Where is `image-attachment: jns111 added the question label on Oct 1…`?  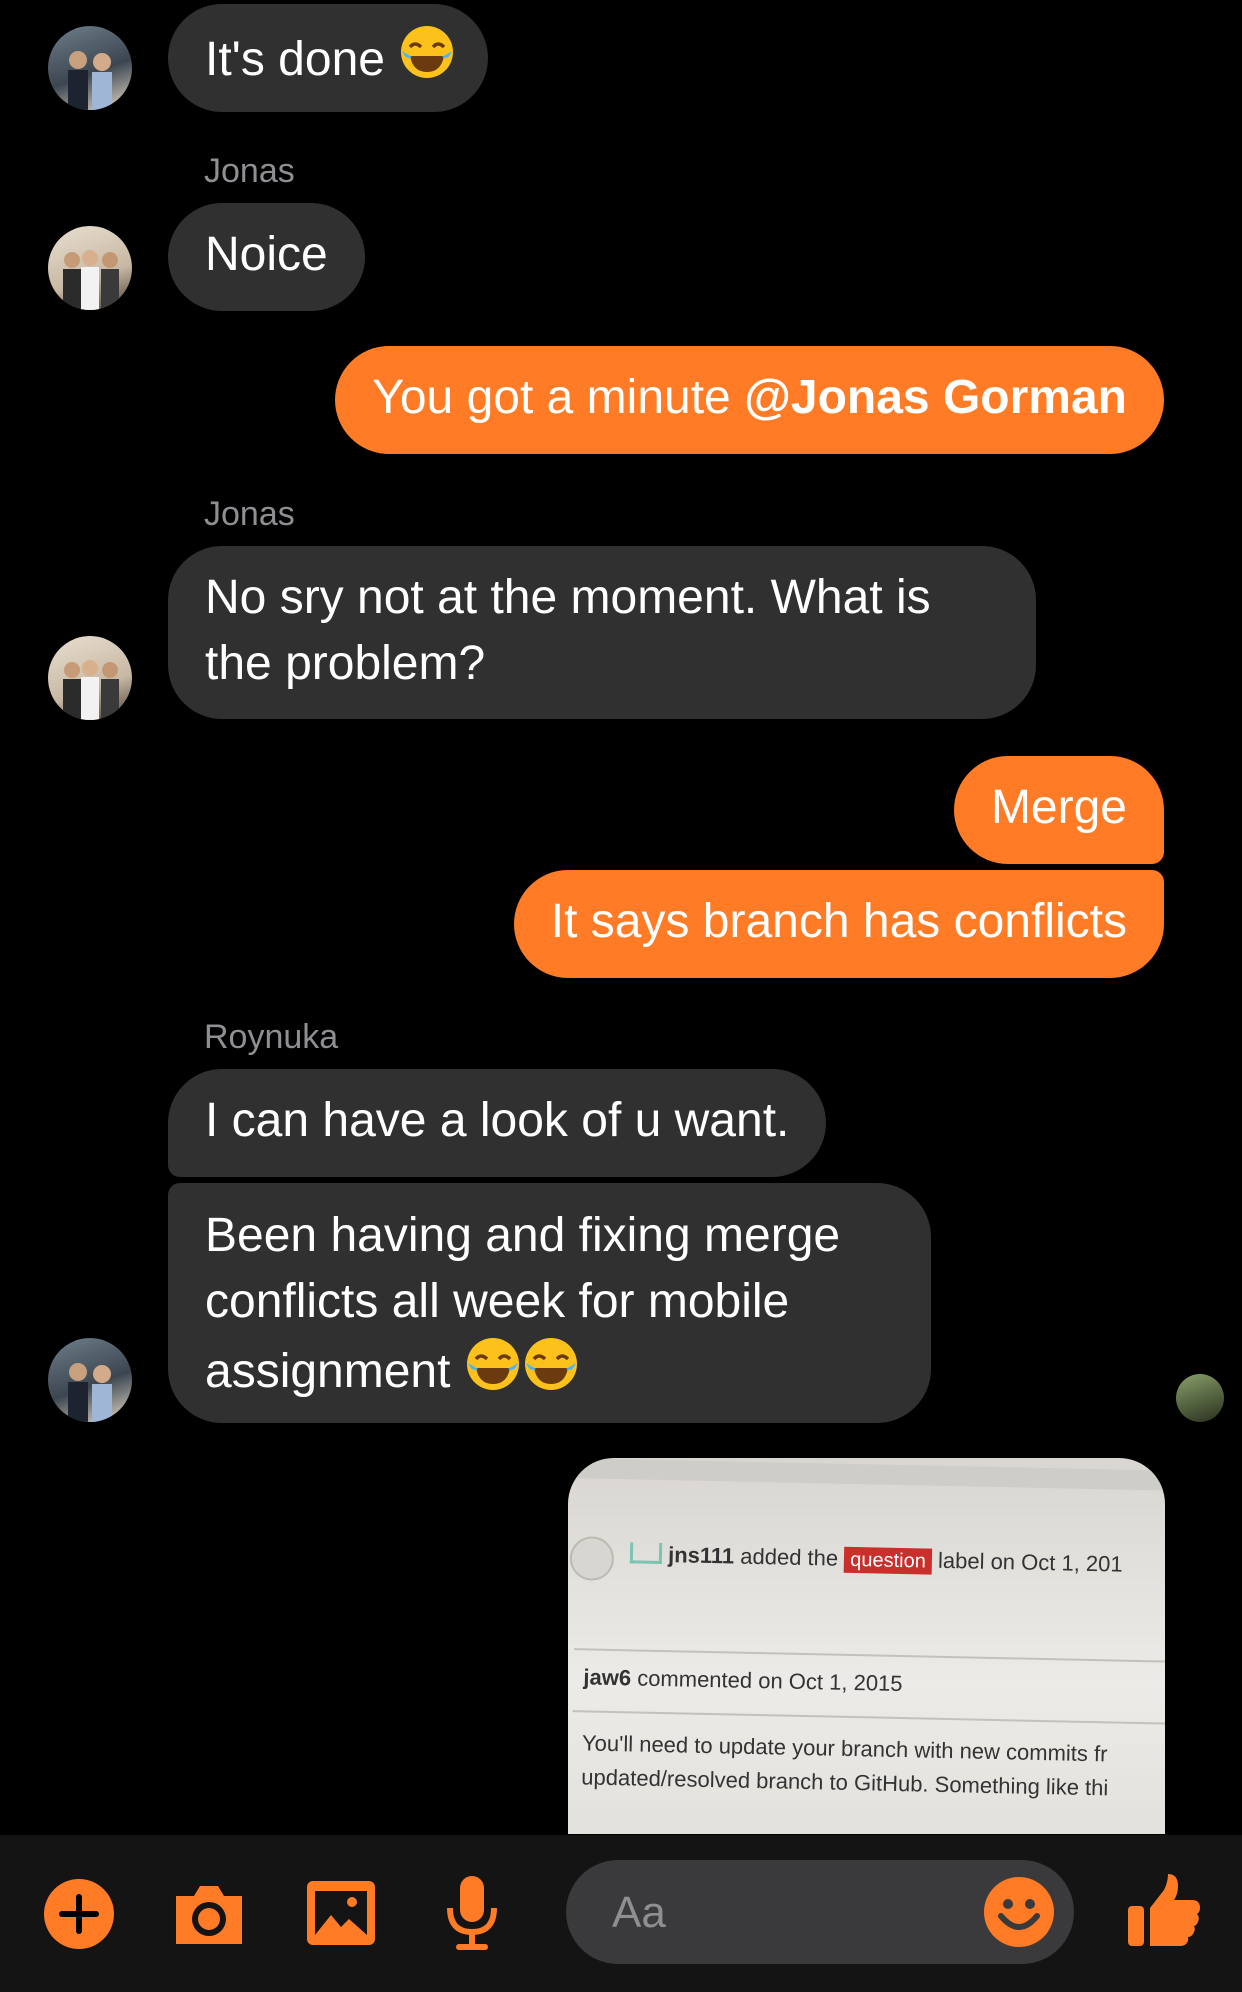
image-attachment: jns111 added the question label on Oct 1… is located at coordinates (866, 1646).